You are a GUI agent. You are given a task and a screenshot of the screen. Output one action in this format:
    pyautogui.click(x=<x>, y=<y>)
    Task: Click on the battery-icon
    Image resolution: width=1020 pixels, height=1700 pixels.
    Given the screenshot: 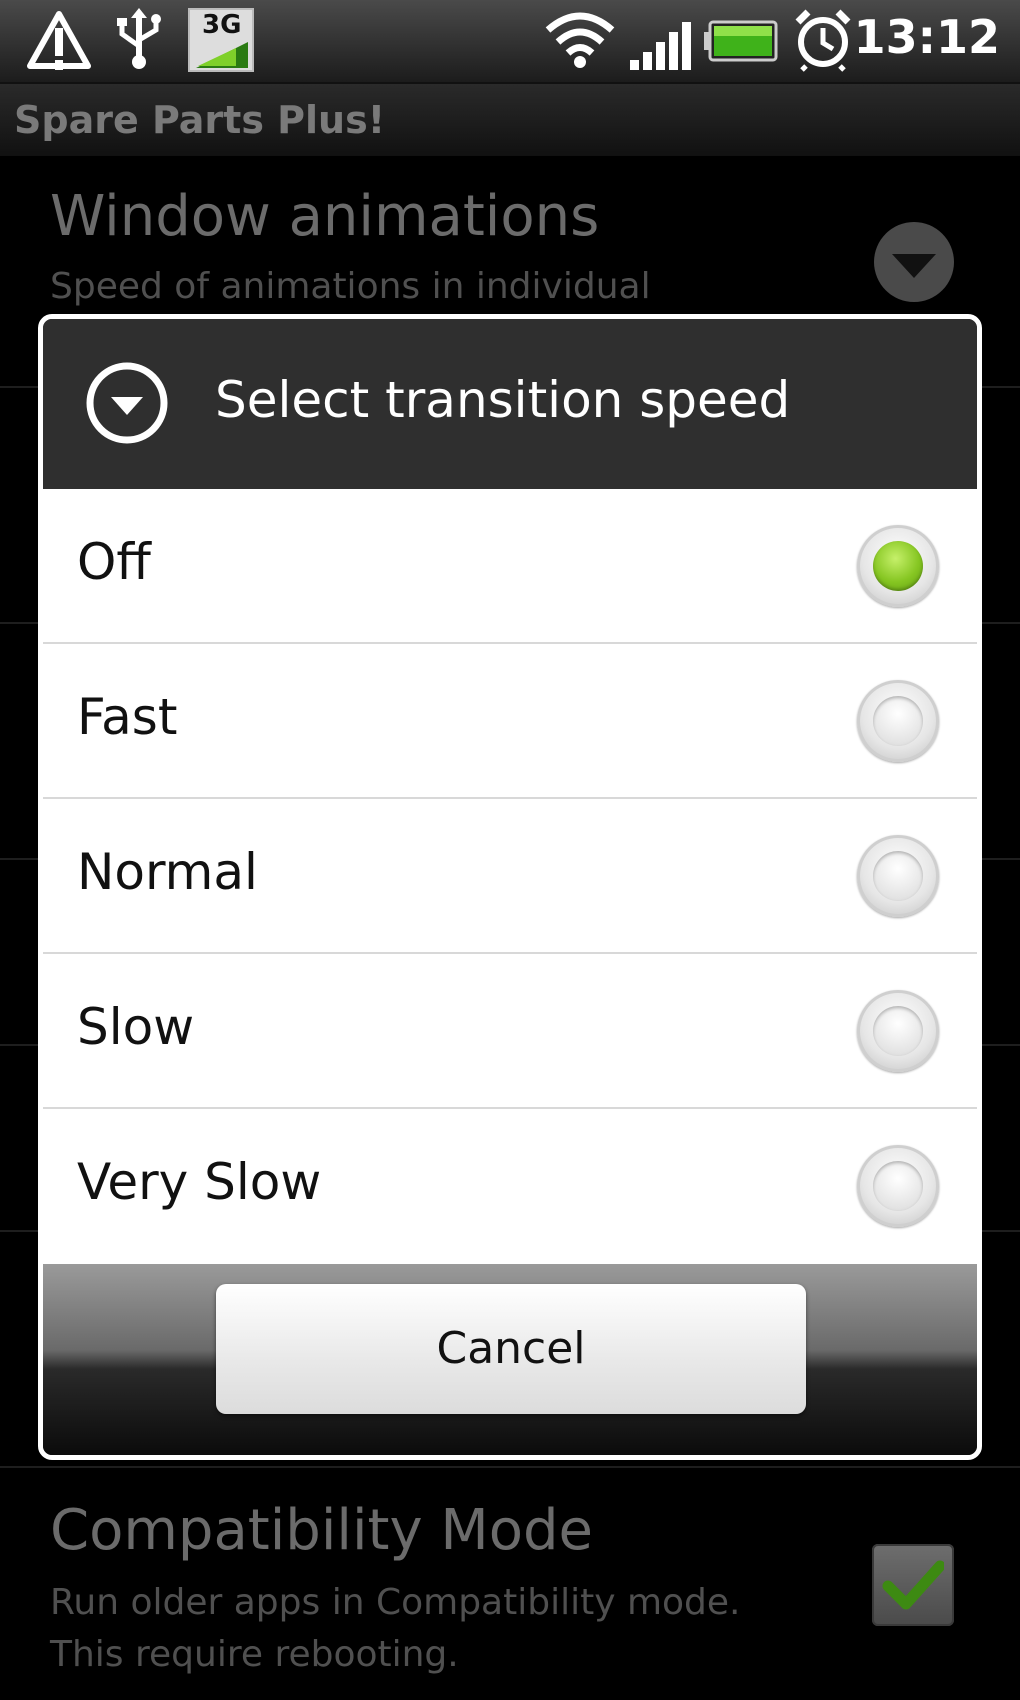 What is the action you would take?
    pyautogui.click(x=741, y=41)
    